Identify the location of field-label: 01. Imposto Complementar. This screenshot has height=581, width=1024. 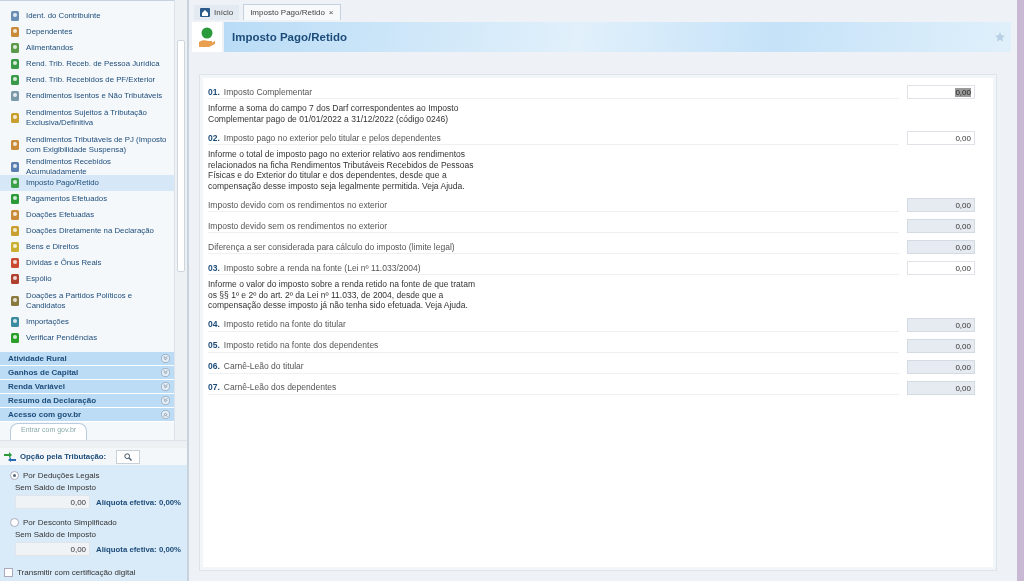
(553, 92).